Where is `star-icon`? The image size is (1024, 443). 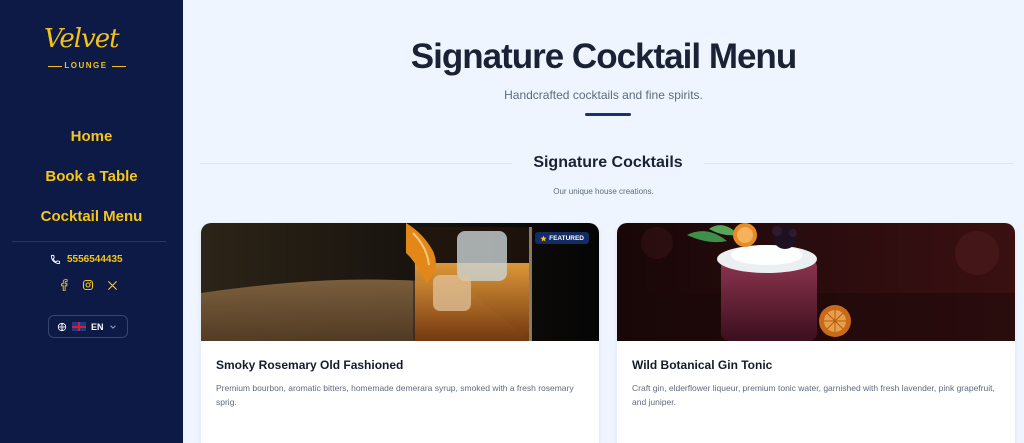
star-icon is located at coordinates (543, 238).